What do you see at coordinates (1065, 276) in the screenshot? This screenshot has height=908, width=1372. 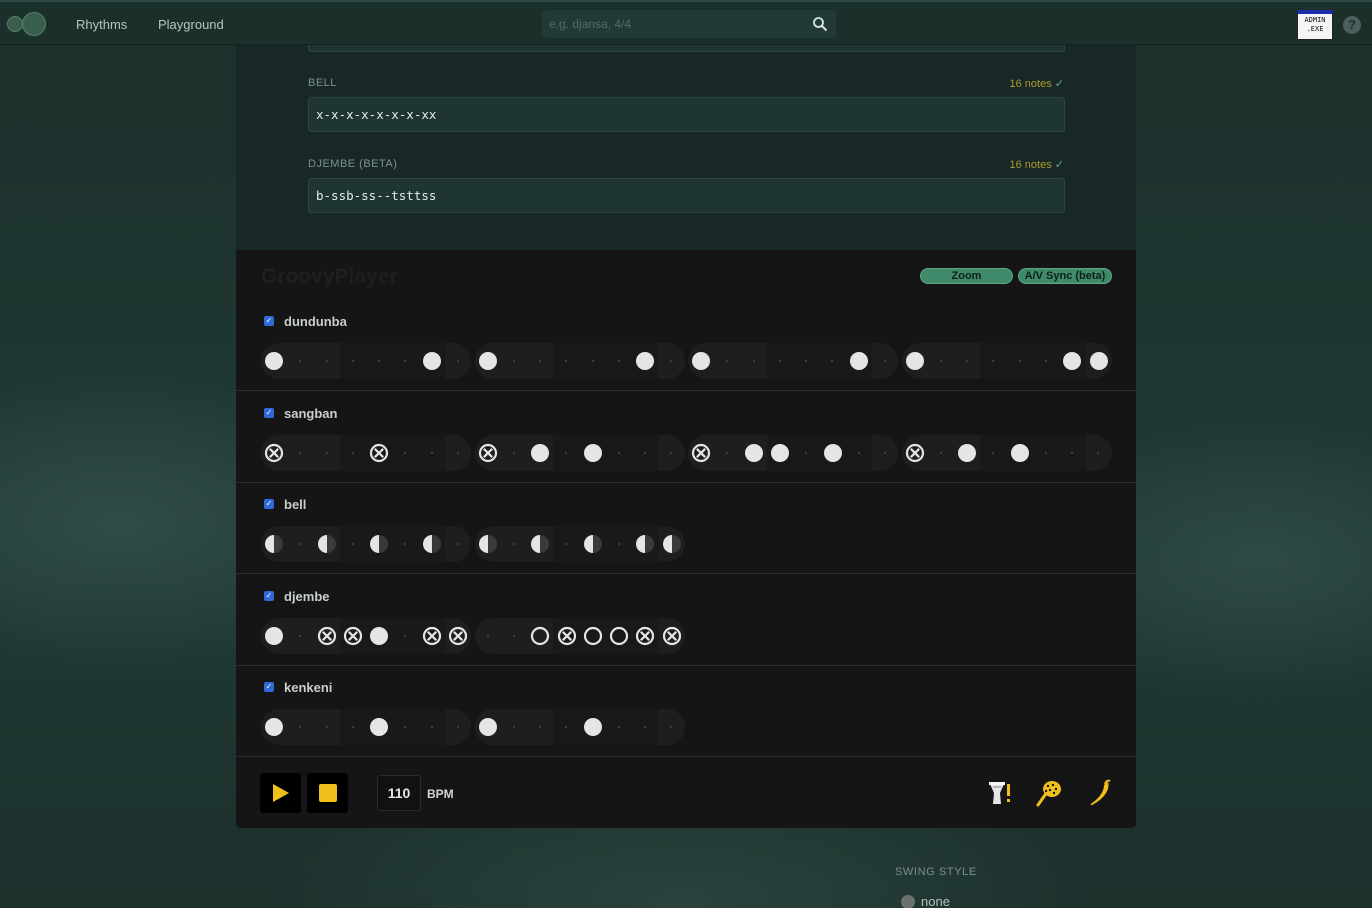 I see `av-sync-button: A/V Sync (beta)` at bounding box center [1065, 276].